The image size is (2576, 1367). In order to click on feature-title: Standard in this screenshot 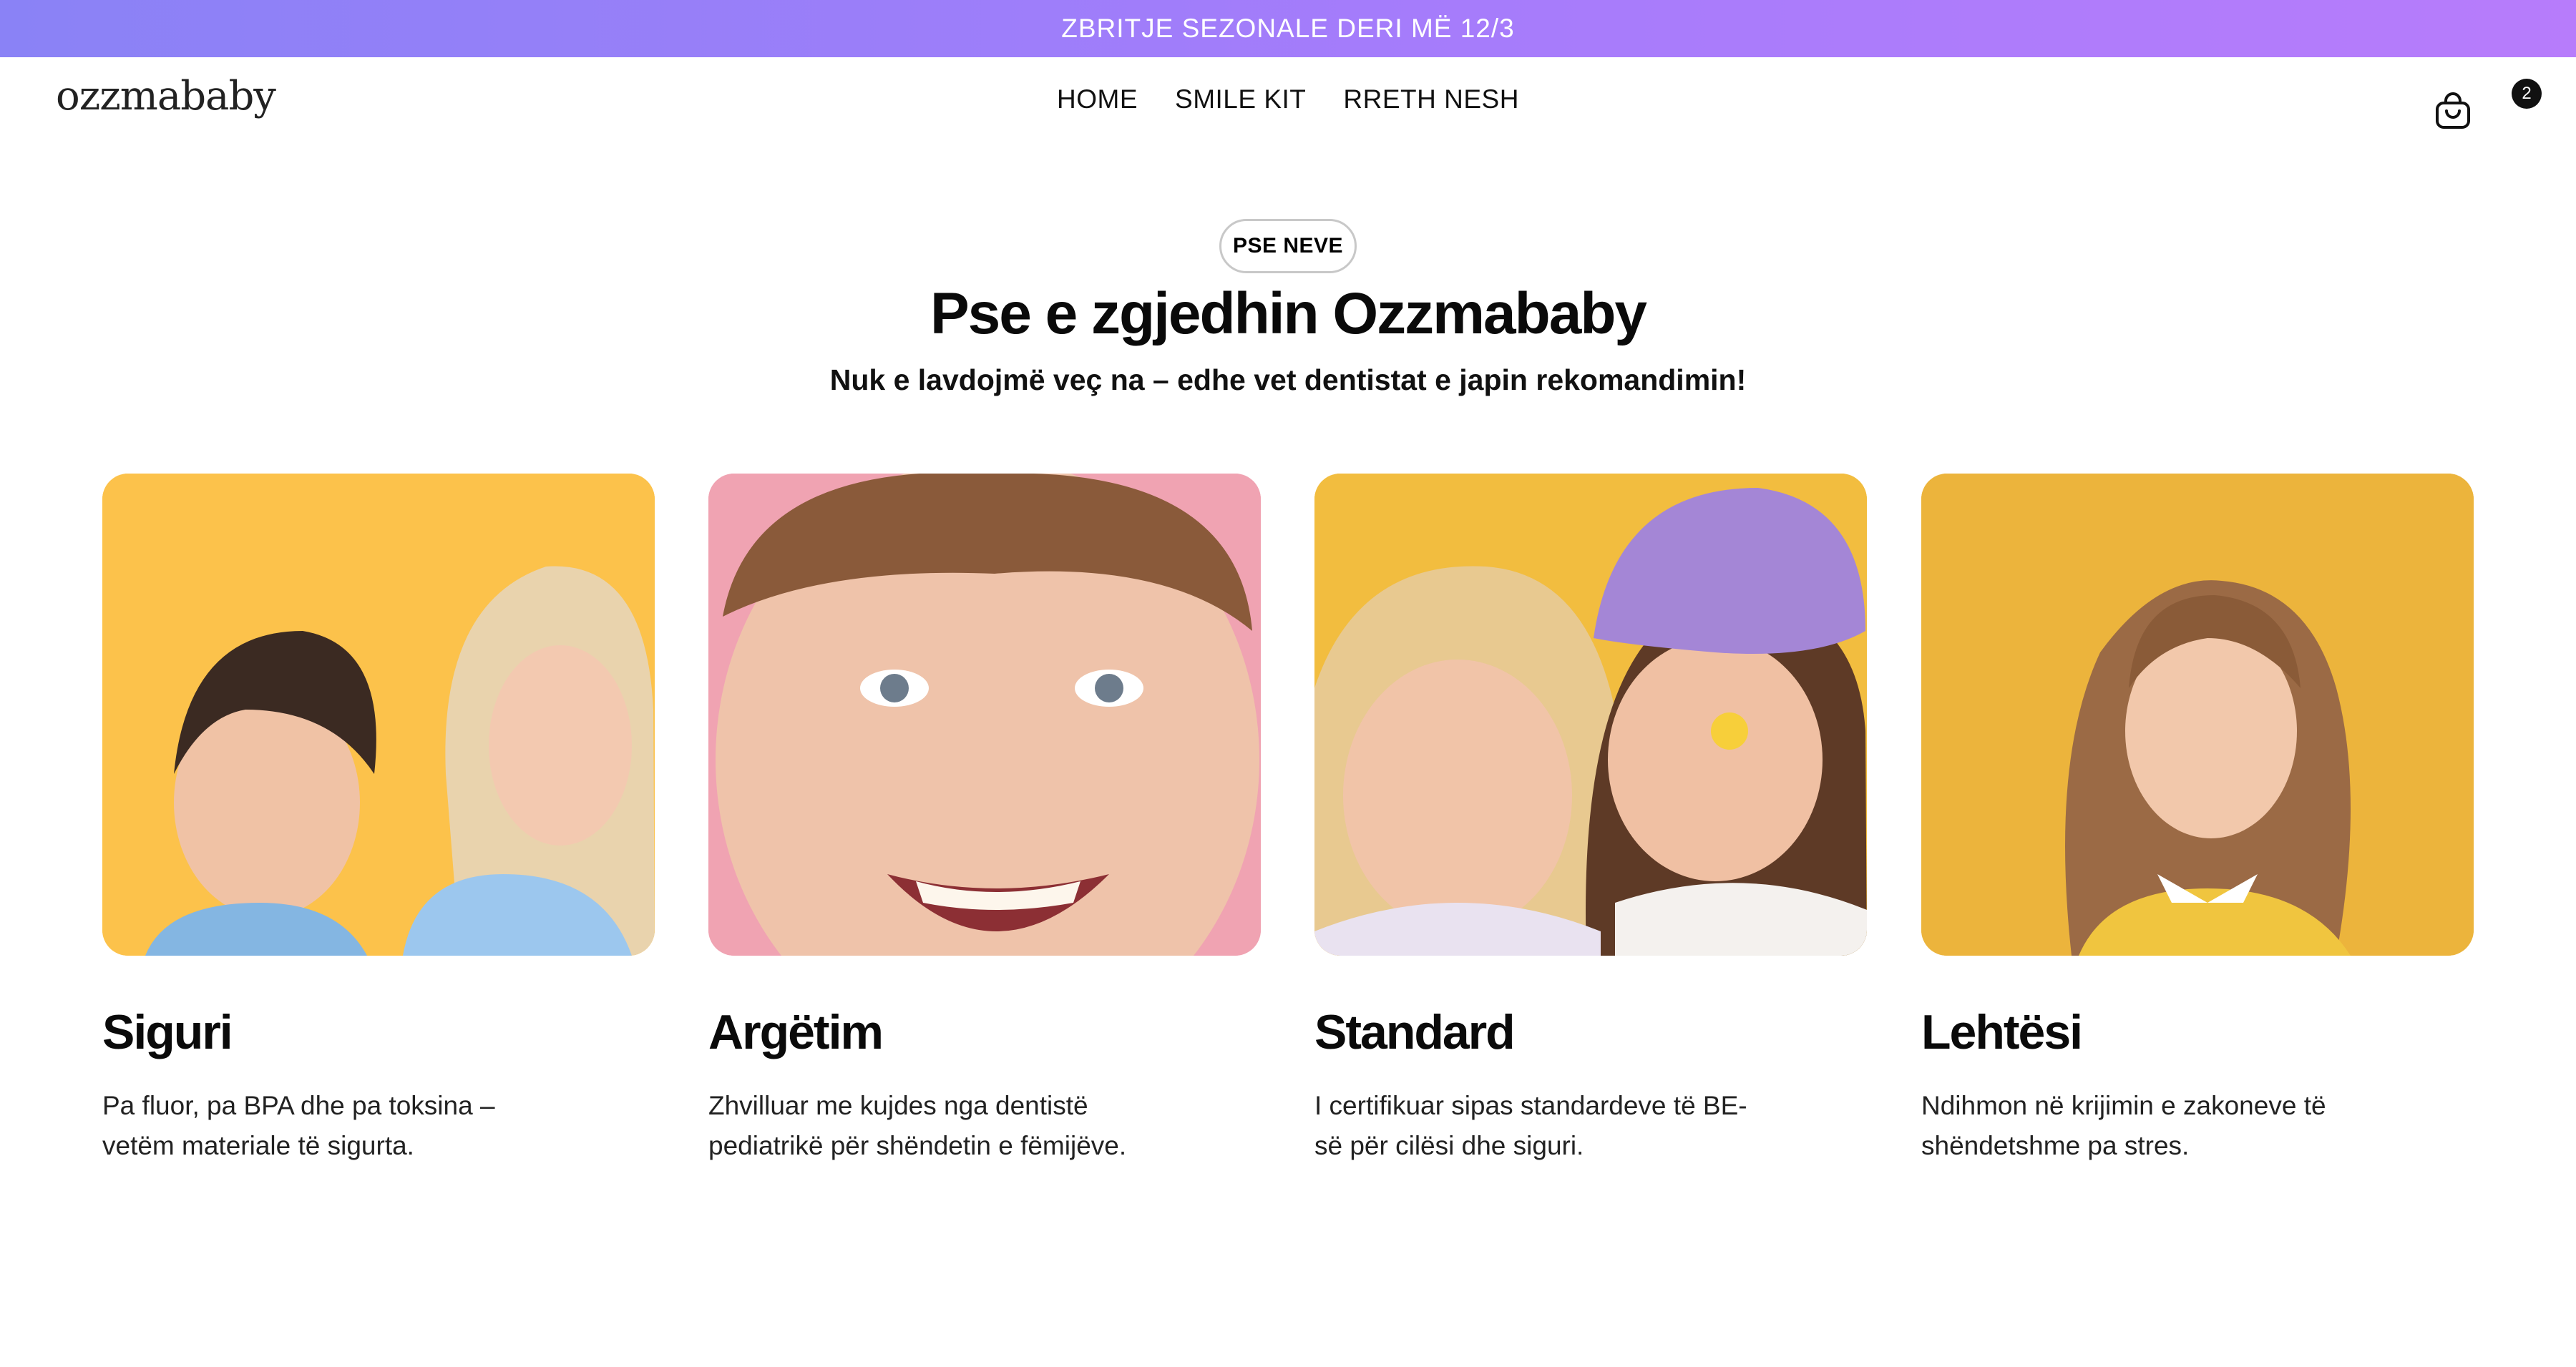, I will do `click(1415, 1032)`.